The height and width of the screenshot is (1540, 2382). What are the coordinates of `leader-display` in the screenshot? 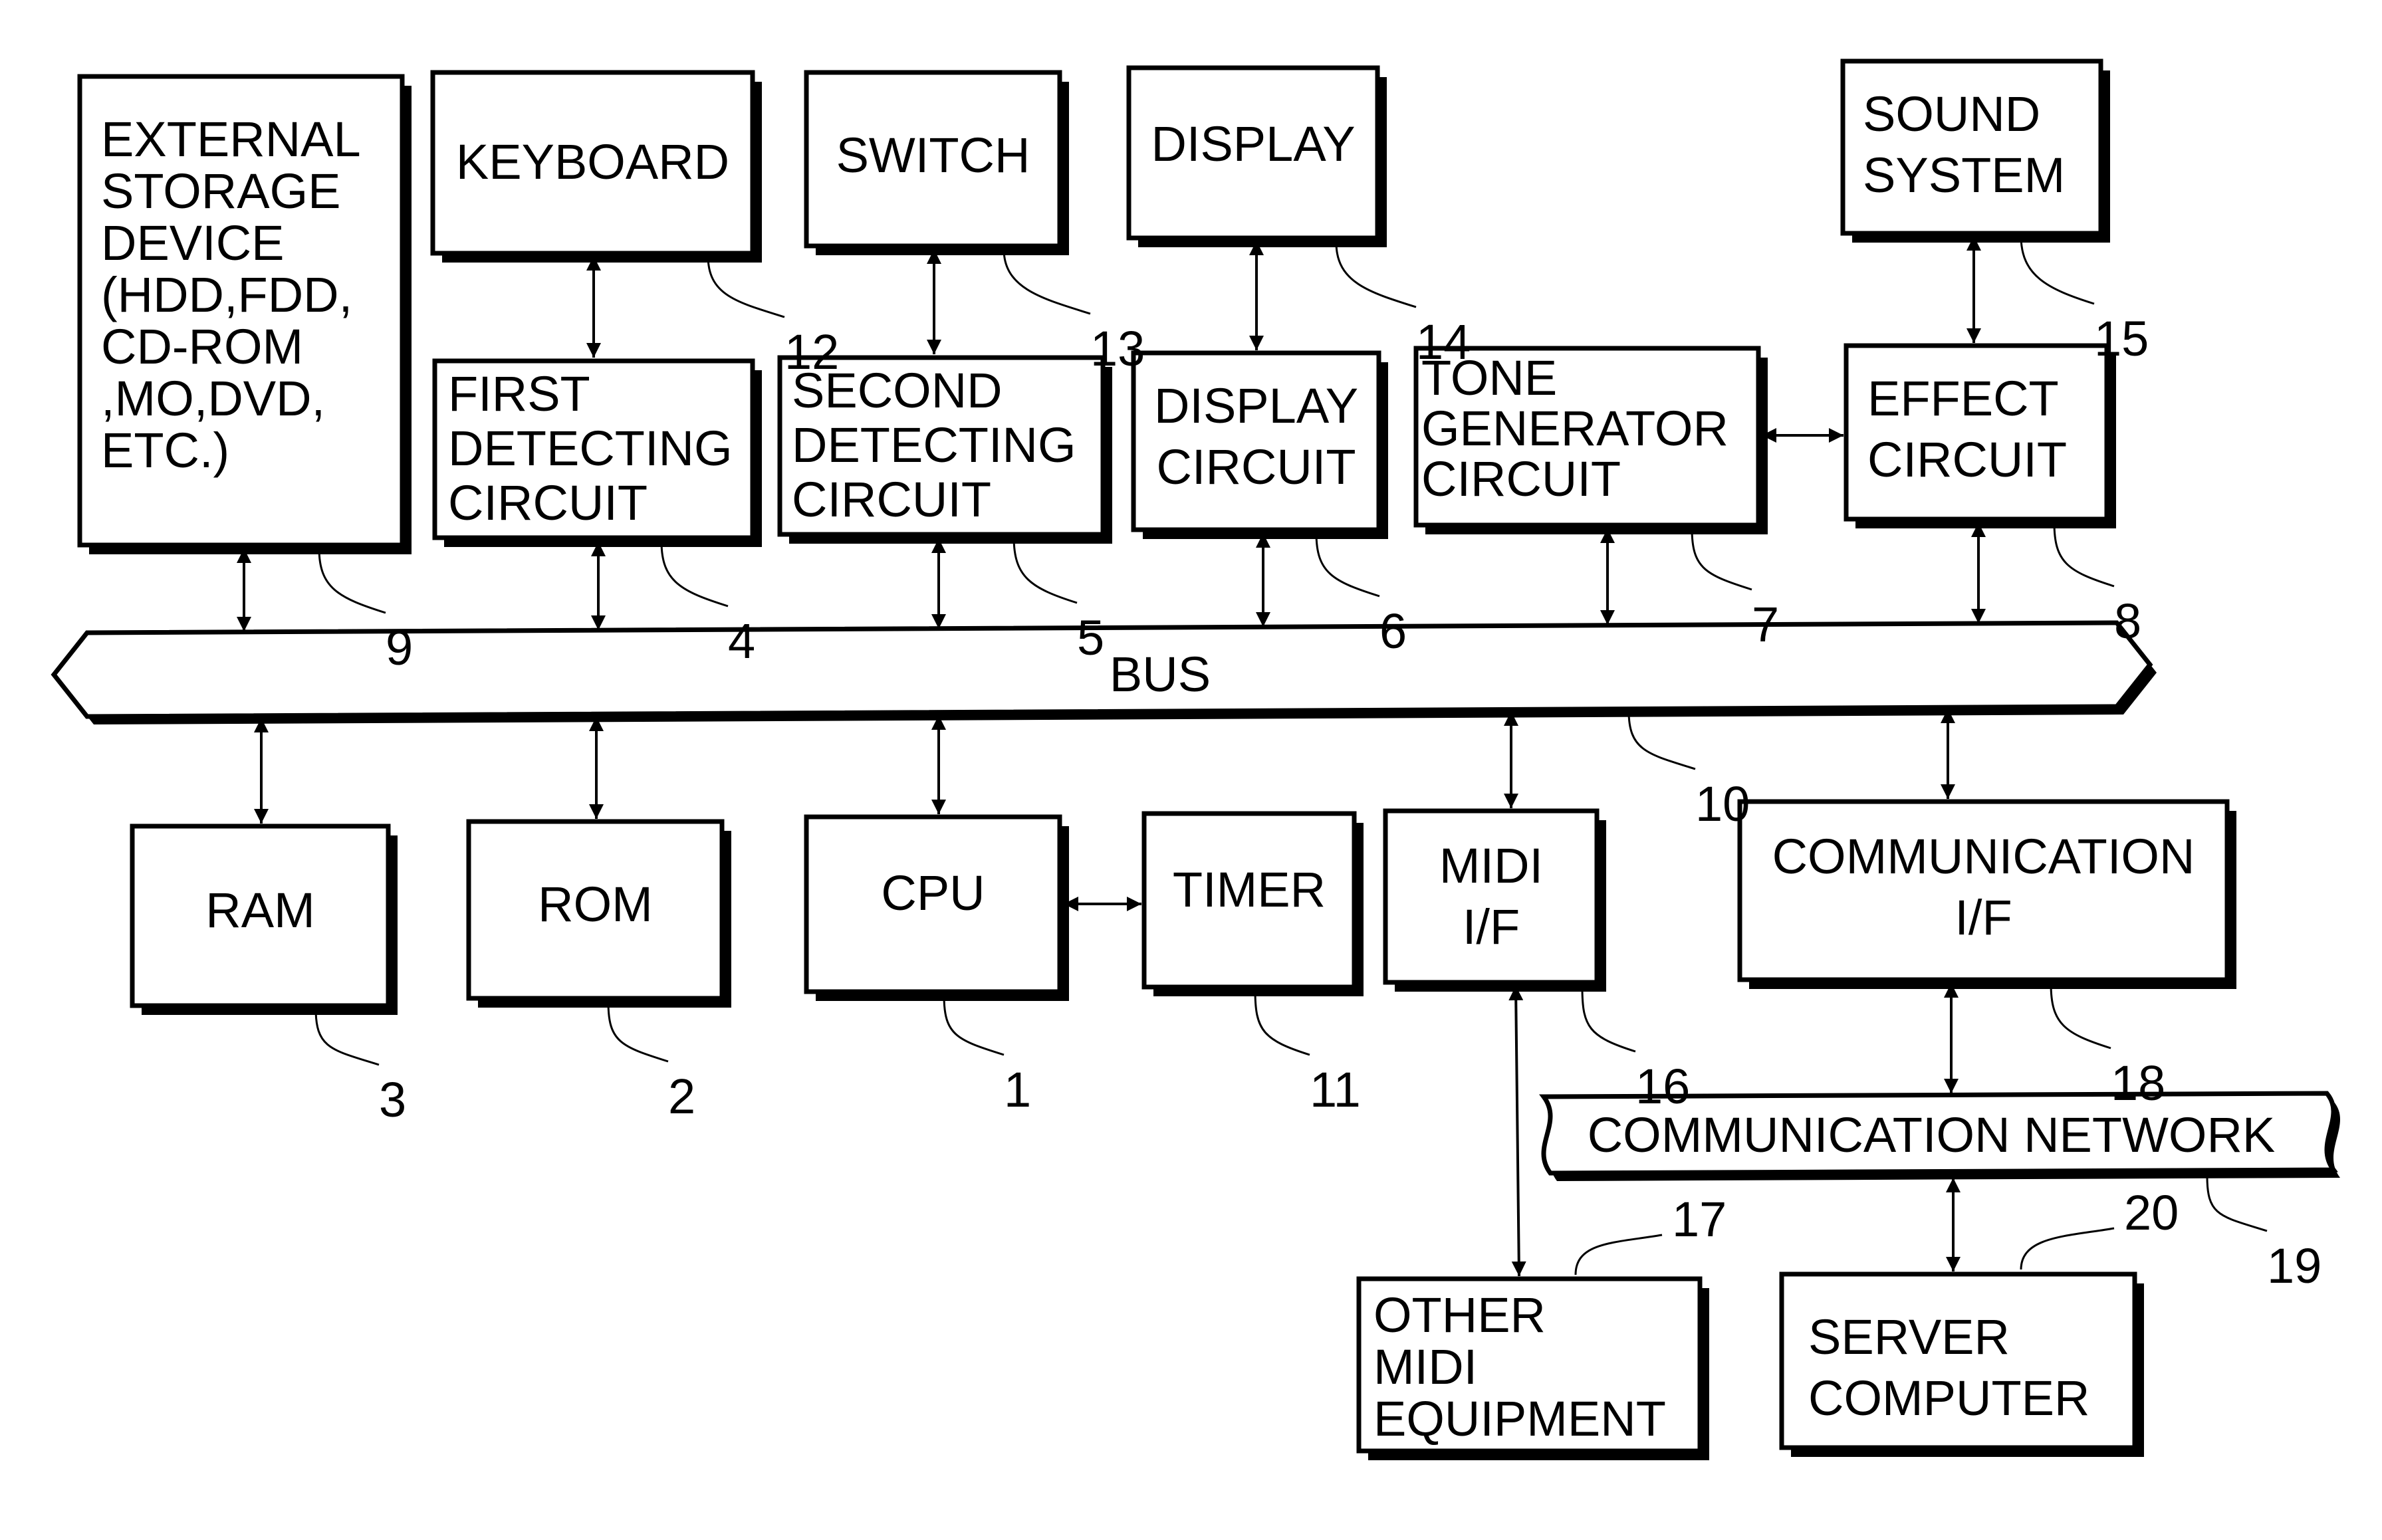 It's located at (1376, 275).